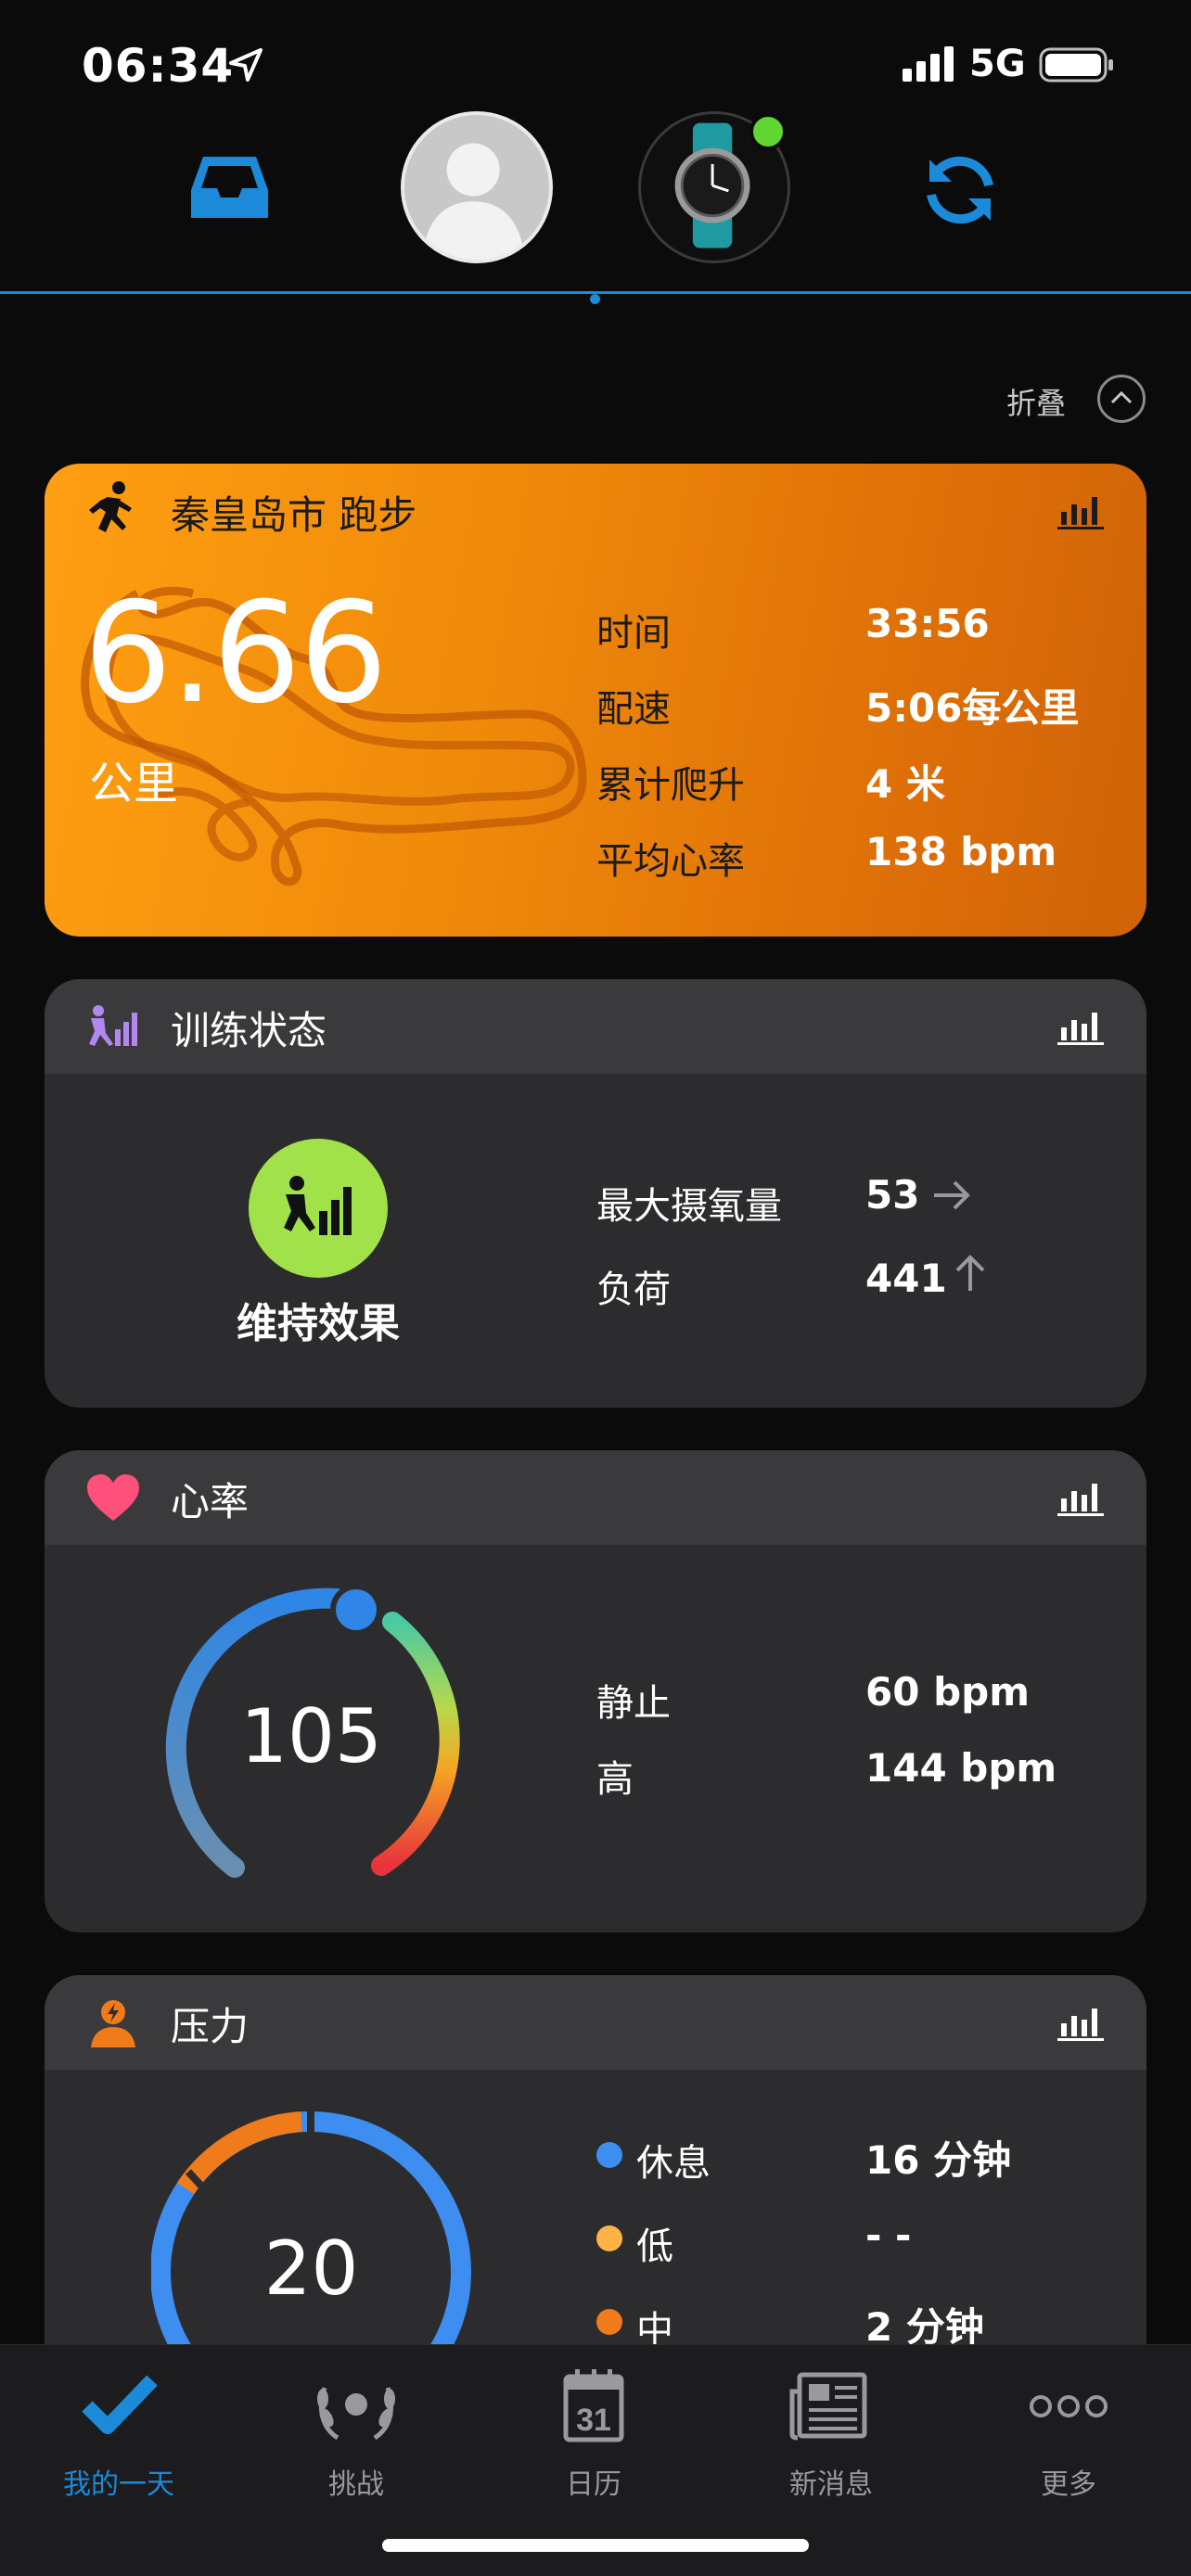  Describe the element at coordinates (947, 1692) in the screenshot. I see `stat-value-resting: 60 bpm` at that location.